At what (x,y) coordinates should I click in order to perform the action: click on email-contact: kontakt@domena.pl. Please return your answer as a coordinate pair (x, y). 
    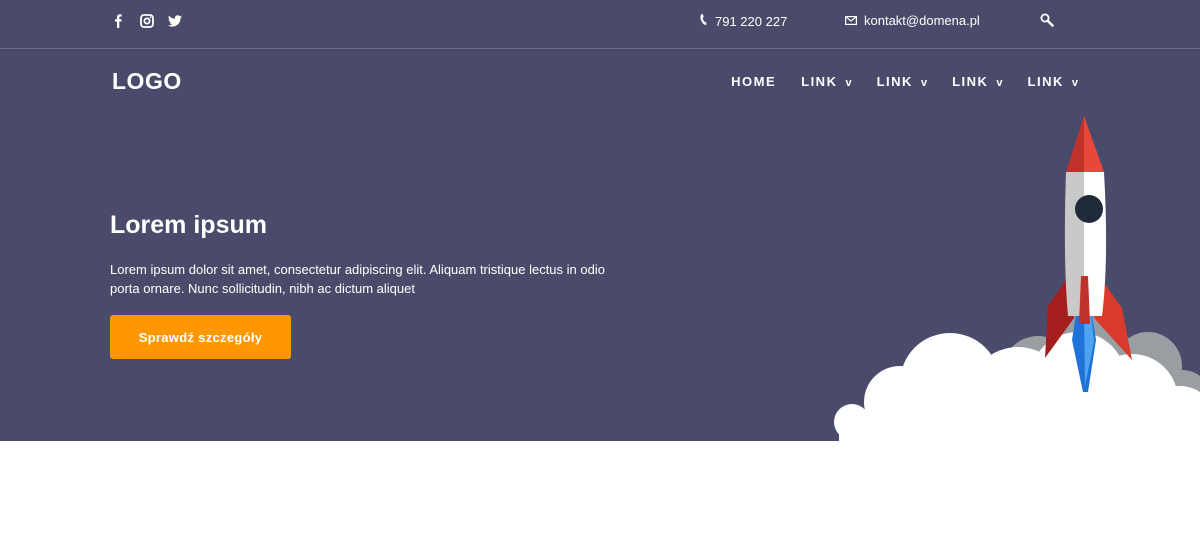
    Looking at the image, I should click on (912, 20).